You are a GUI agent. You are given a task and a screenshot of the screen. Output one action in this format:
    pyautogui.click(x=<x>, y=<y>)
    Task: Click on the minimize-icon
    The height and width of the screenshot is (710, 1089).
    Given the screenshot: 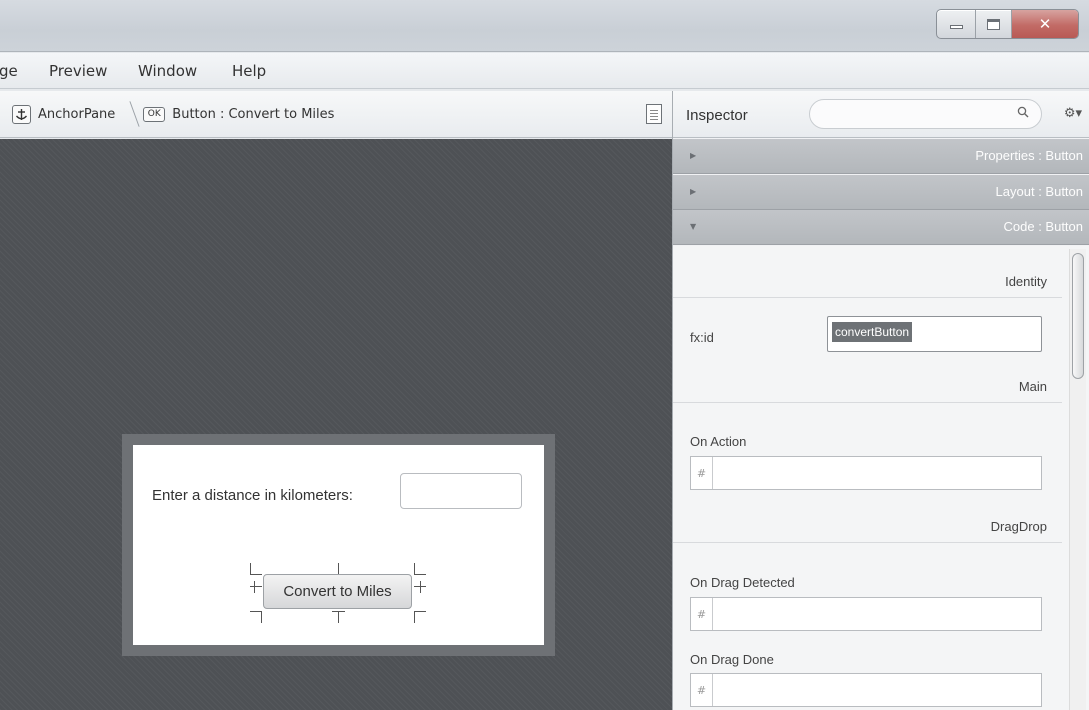 What is the action you would take?
    pyautogui.click(x=956, y=27)
    